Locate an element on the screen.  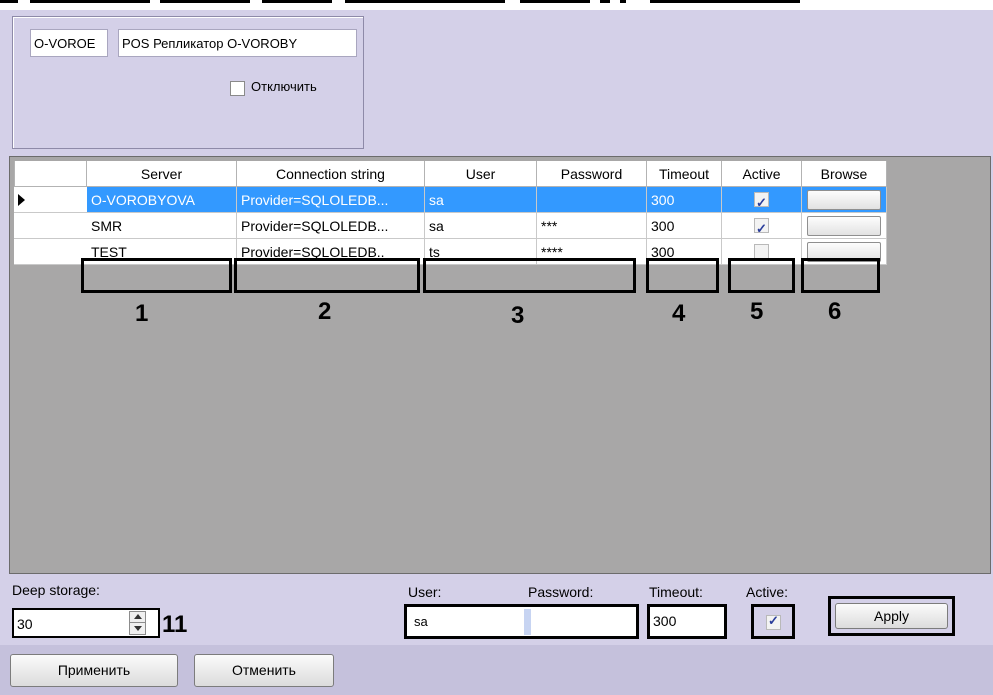
callout-number: 4 is located at coordinates (679, 313).